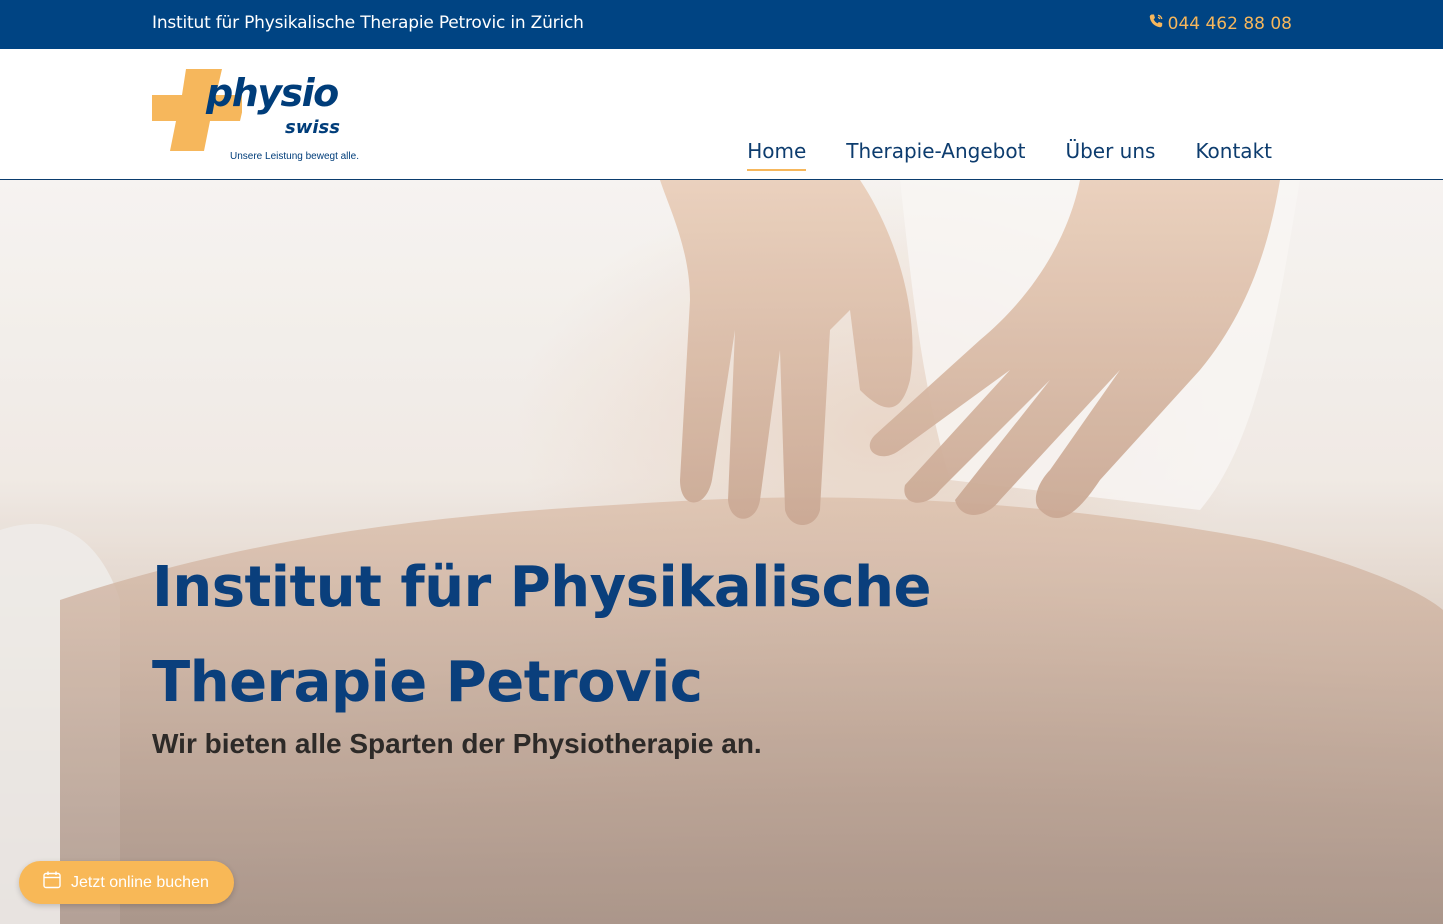 This screenshot has height=924, width=1443. What do you see at coordinates (1233, 155) in the screenshot?
I see `nav-kontakt: Kontakt` at bounding box center [1233, 155].